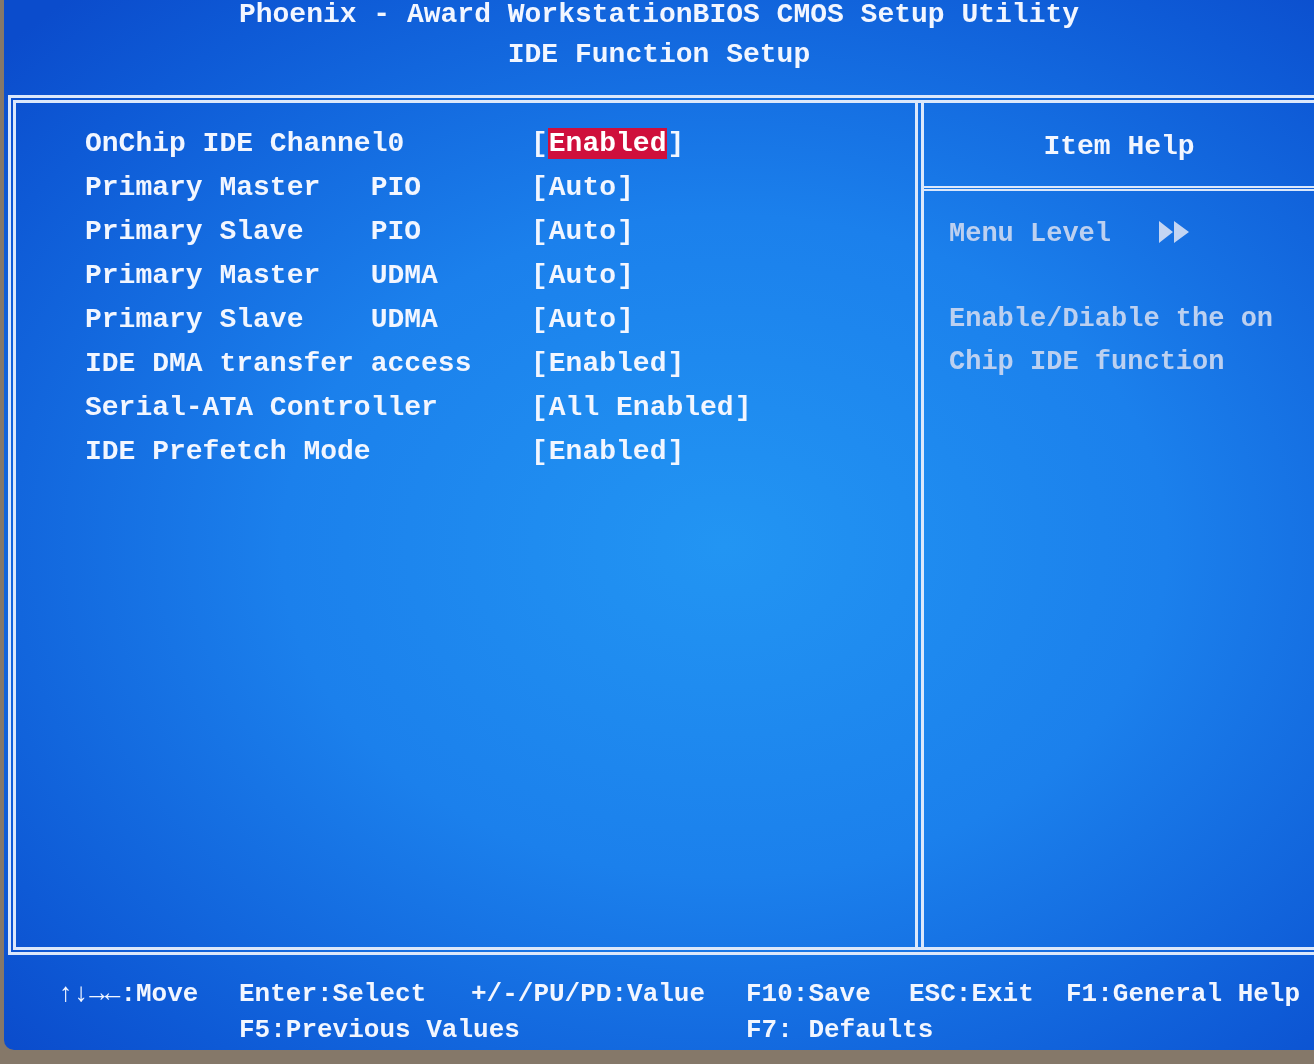 The image size is (1314, 1064). I want to click on bios-title: Phoenix - Award WorkstationBIOS CMOS Setup Utility, so click(659, 15).